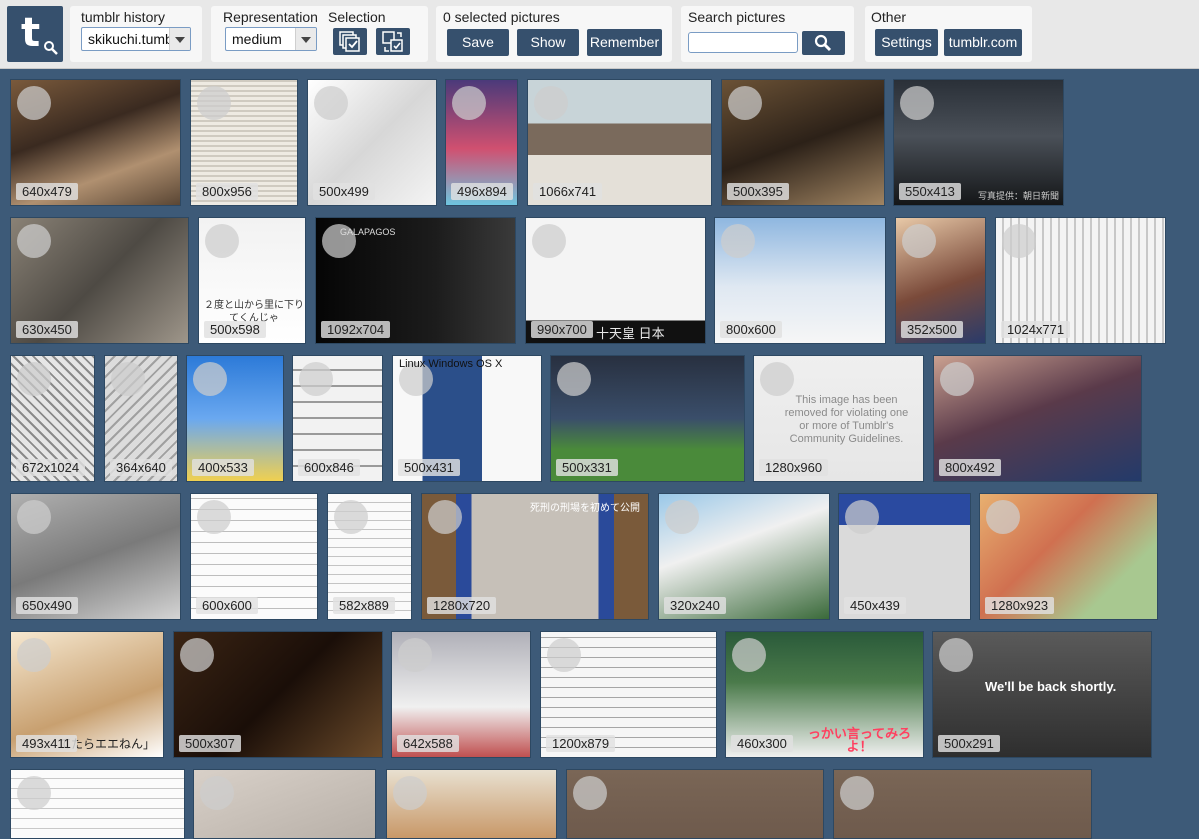 This screenshot has height=839, width=1199. What do you see at coordinates (969, 743) in the screenshot?
I see `dimensions-label: 500x291` at bounding box center [969, 743].